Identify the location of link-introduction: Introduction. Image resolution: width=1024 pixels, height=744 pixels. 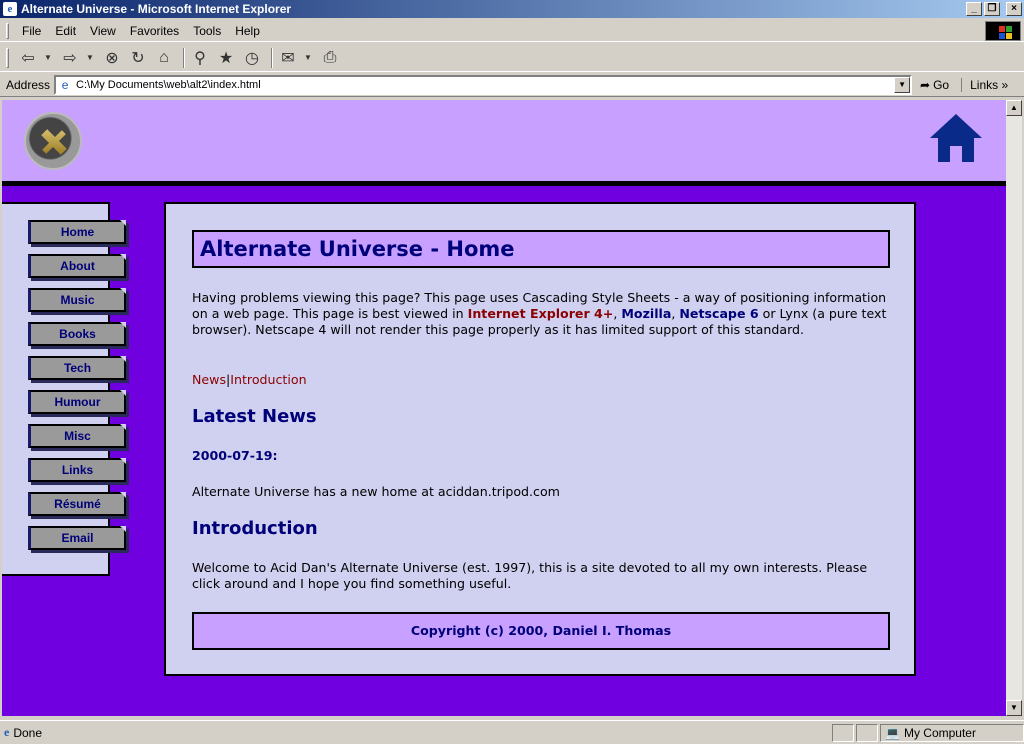
(268, 379).